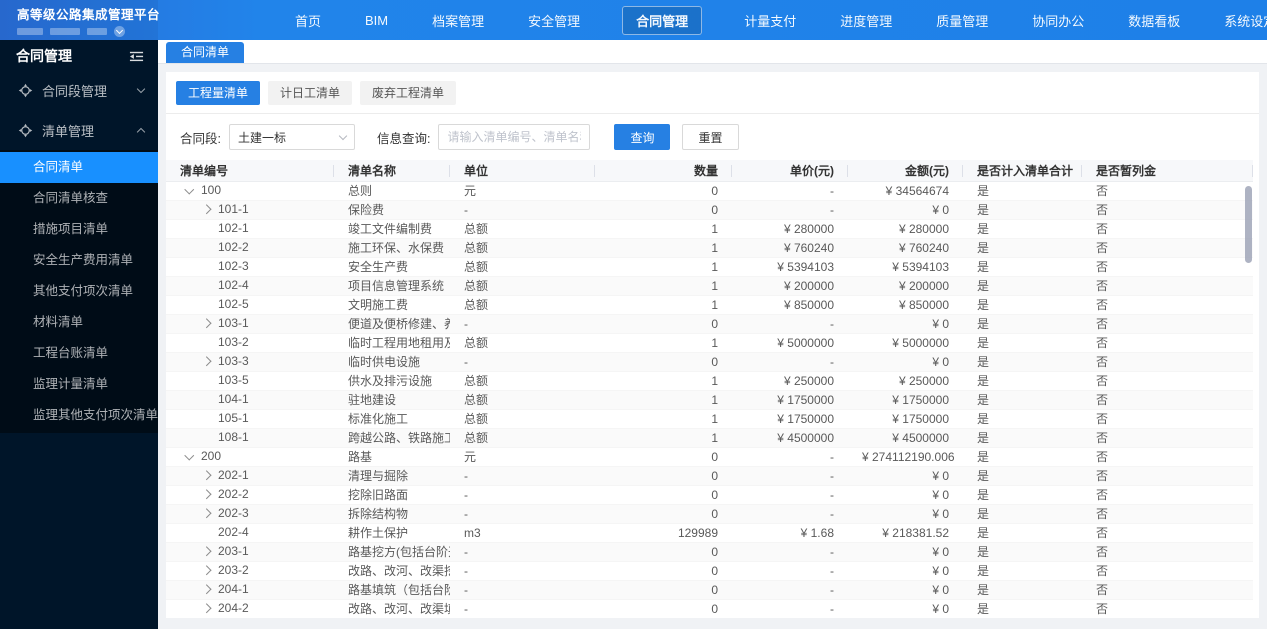 The width and height of the screenshot is (1267, 629). I want to click on topnav-item: 进度管理, so click(866, 20).